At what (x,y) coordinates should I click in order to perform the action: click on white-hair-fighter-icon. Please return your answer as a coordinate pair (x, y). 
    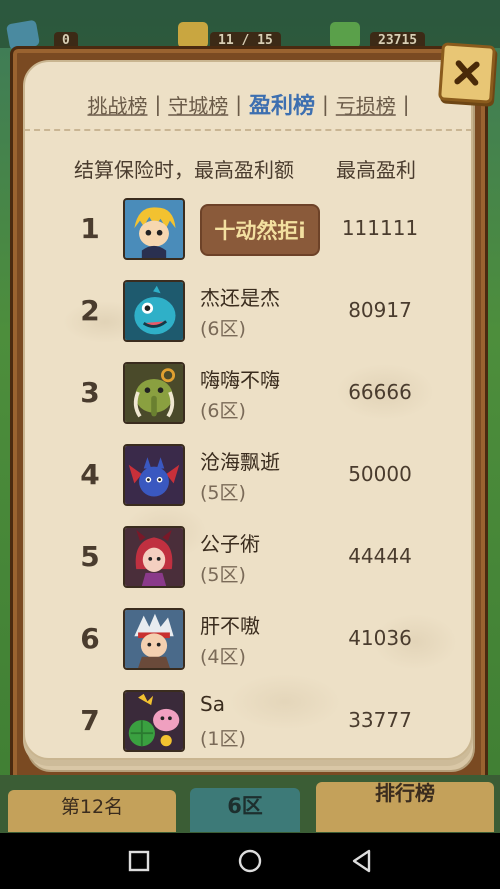
    Looking at the image, I should click on (154, 639).